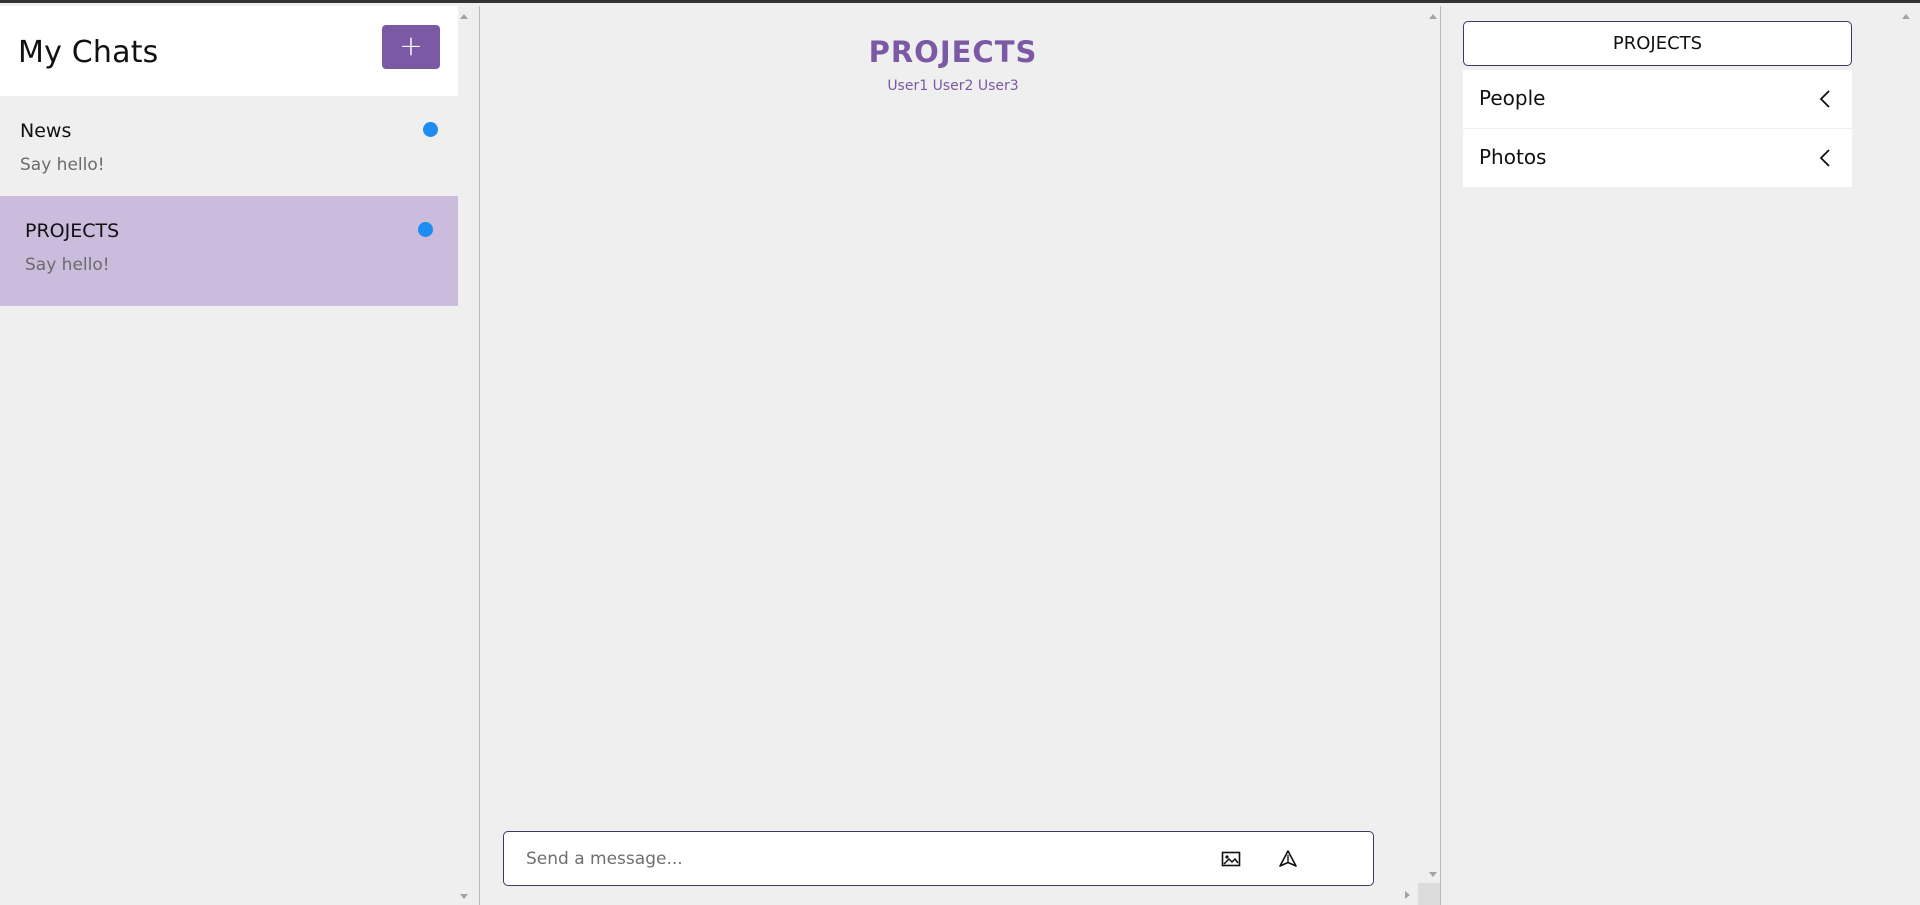  Describe the element at coordinates (953, 52) in the screenshot. I see `conversation-title: PROJECTS` at that location.